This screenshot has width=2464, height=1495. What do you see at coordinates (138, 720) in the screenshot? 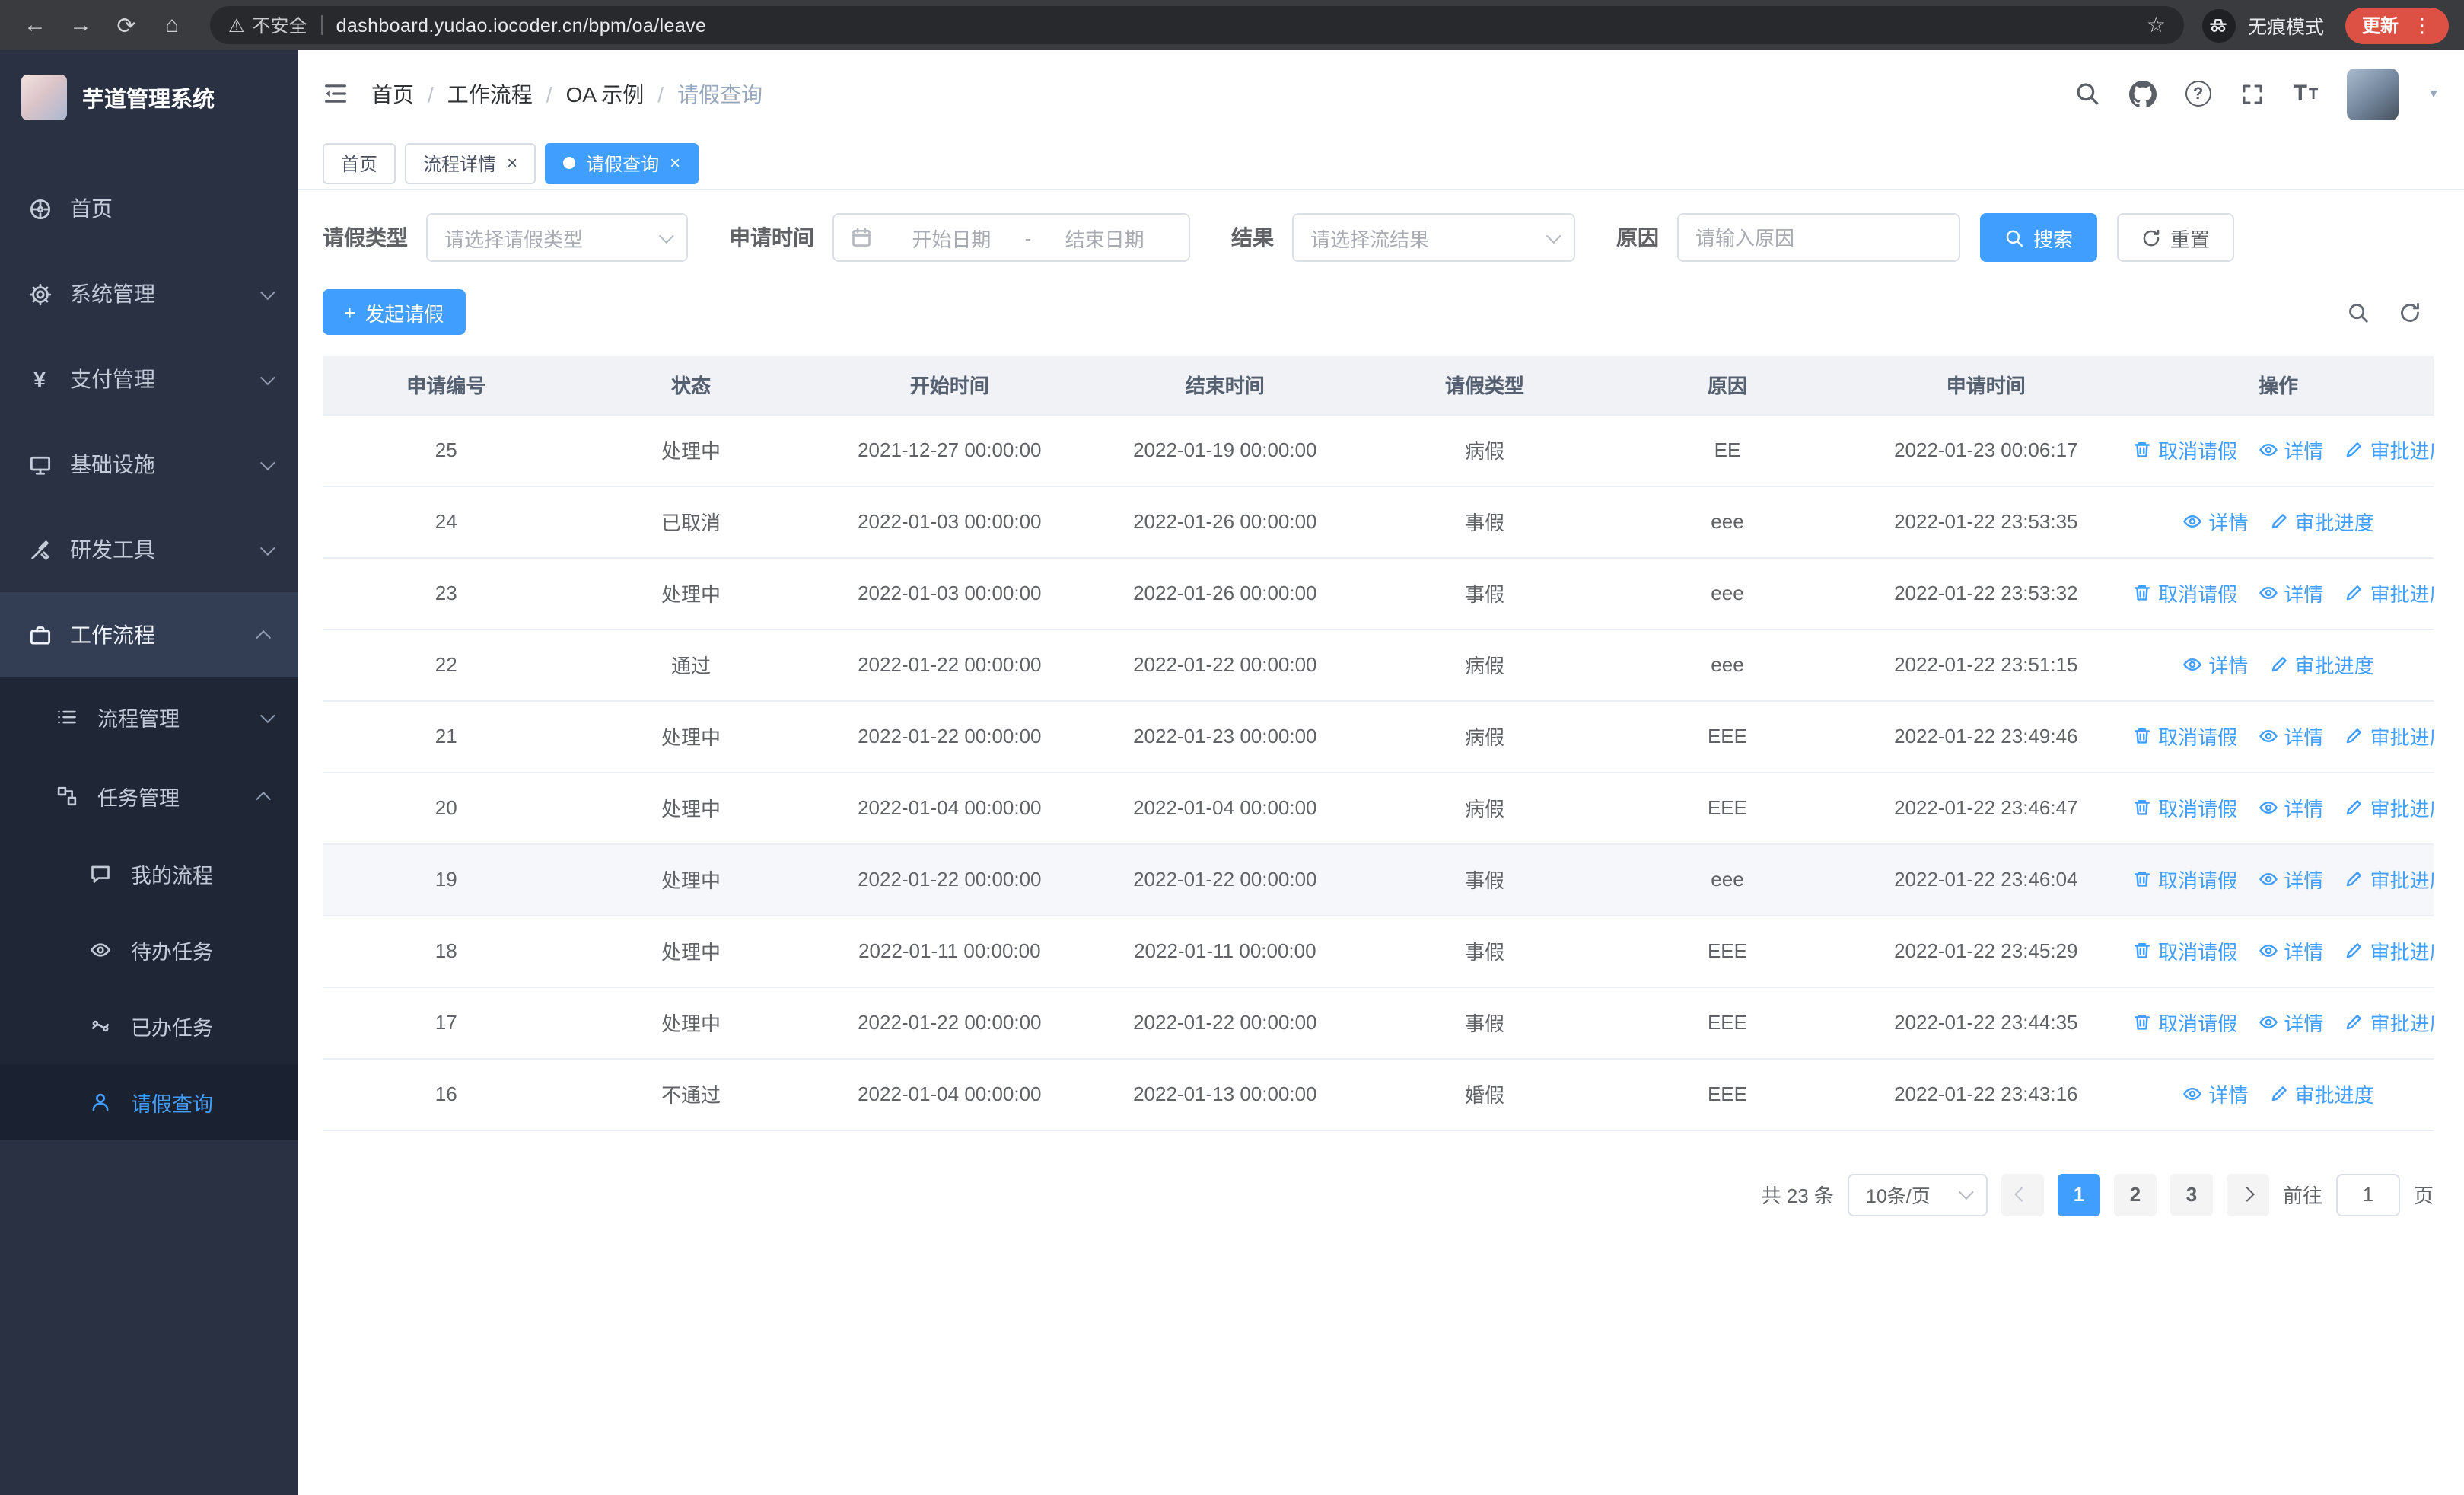
I see `sidebar-item-label: 流程管理` at bounding box center [138, 720].